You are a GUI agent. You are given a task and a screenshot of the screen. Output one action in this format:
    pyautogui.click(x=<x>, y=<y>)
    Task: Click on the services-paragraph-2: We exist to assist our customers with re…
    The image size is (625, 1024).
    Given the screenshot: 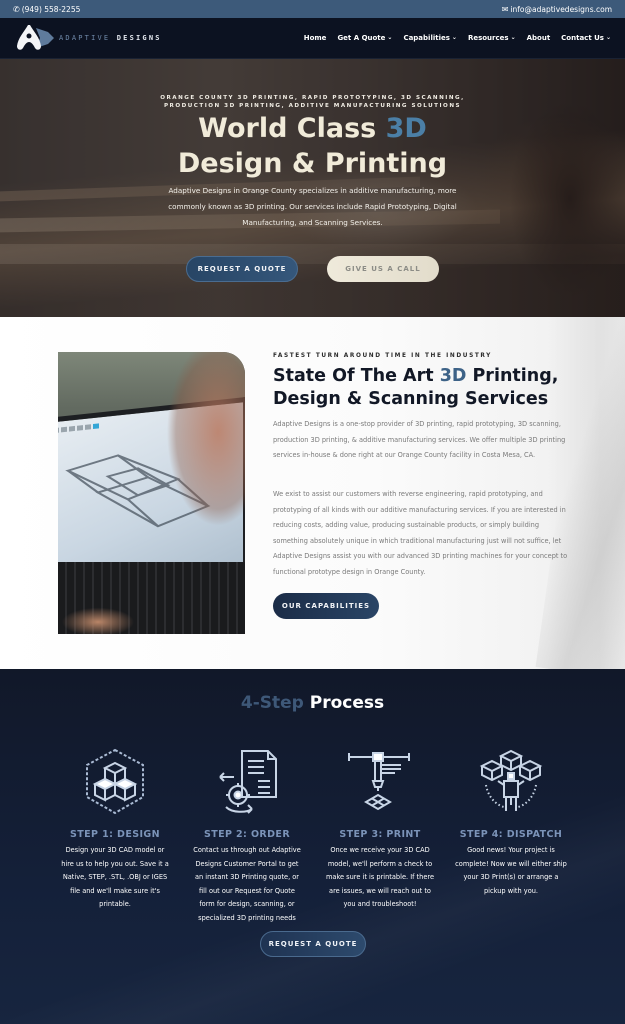 What is the action you would take?
    pyautogui.click(x=420, y=533)
    